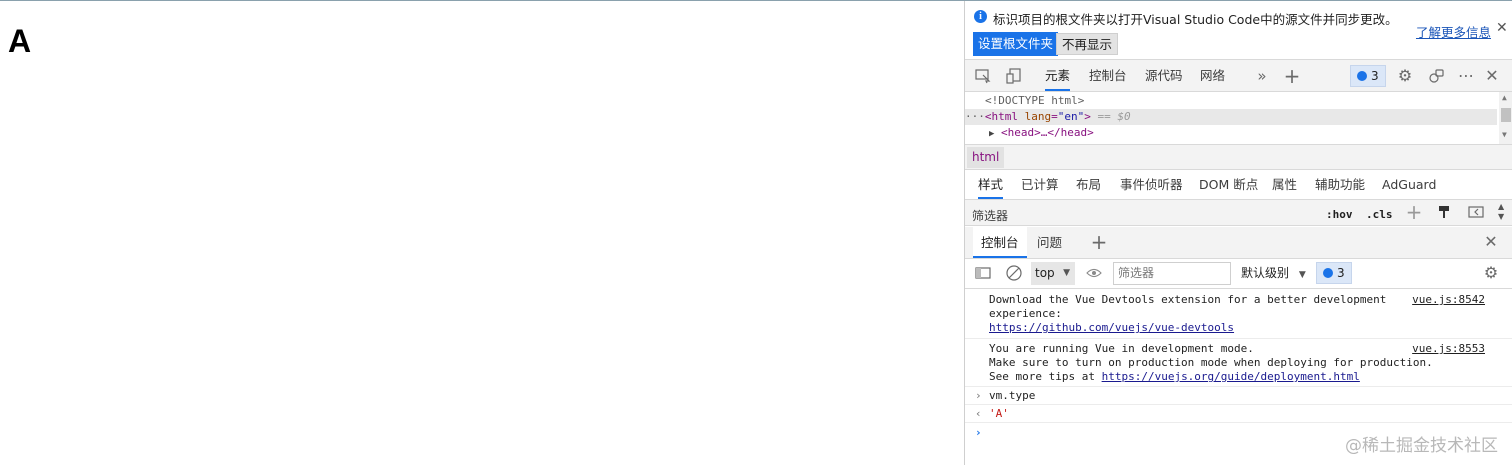  What do you see at coordinates (1339, 214) in the screenshot?
I see `hov-toggle: :hov` at bounding box center [1339, 214].